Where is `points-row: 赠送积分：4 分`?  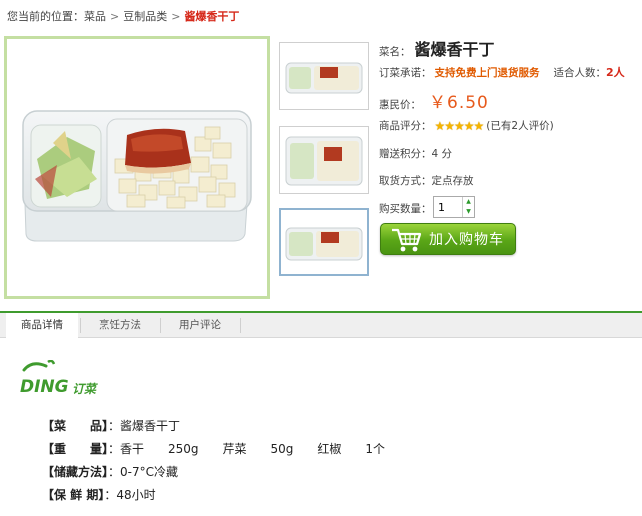
points-row: 赠送积分：4 分 is located at coordinates (415, 153).